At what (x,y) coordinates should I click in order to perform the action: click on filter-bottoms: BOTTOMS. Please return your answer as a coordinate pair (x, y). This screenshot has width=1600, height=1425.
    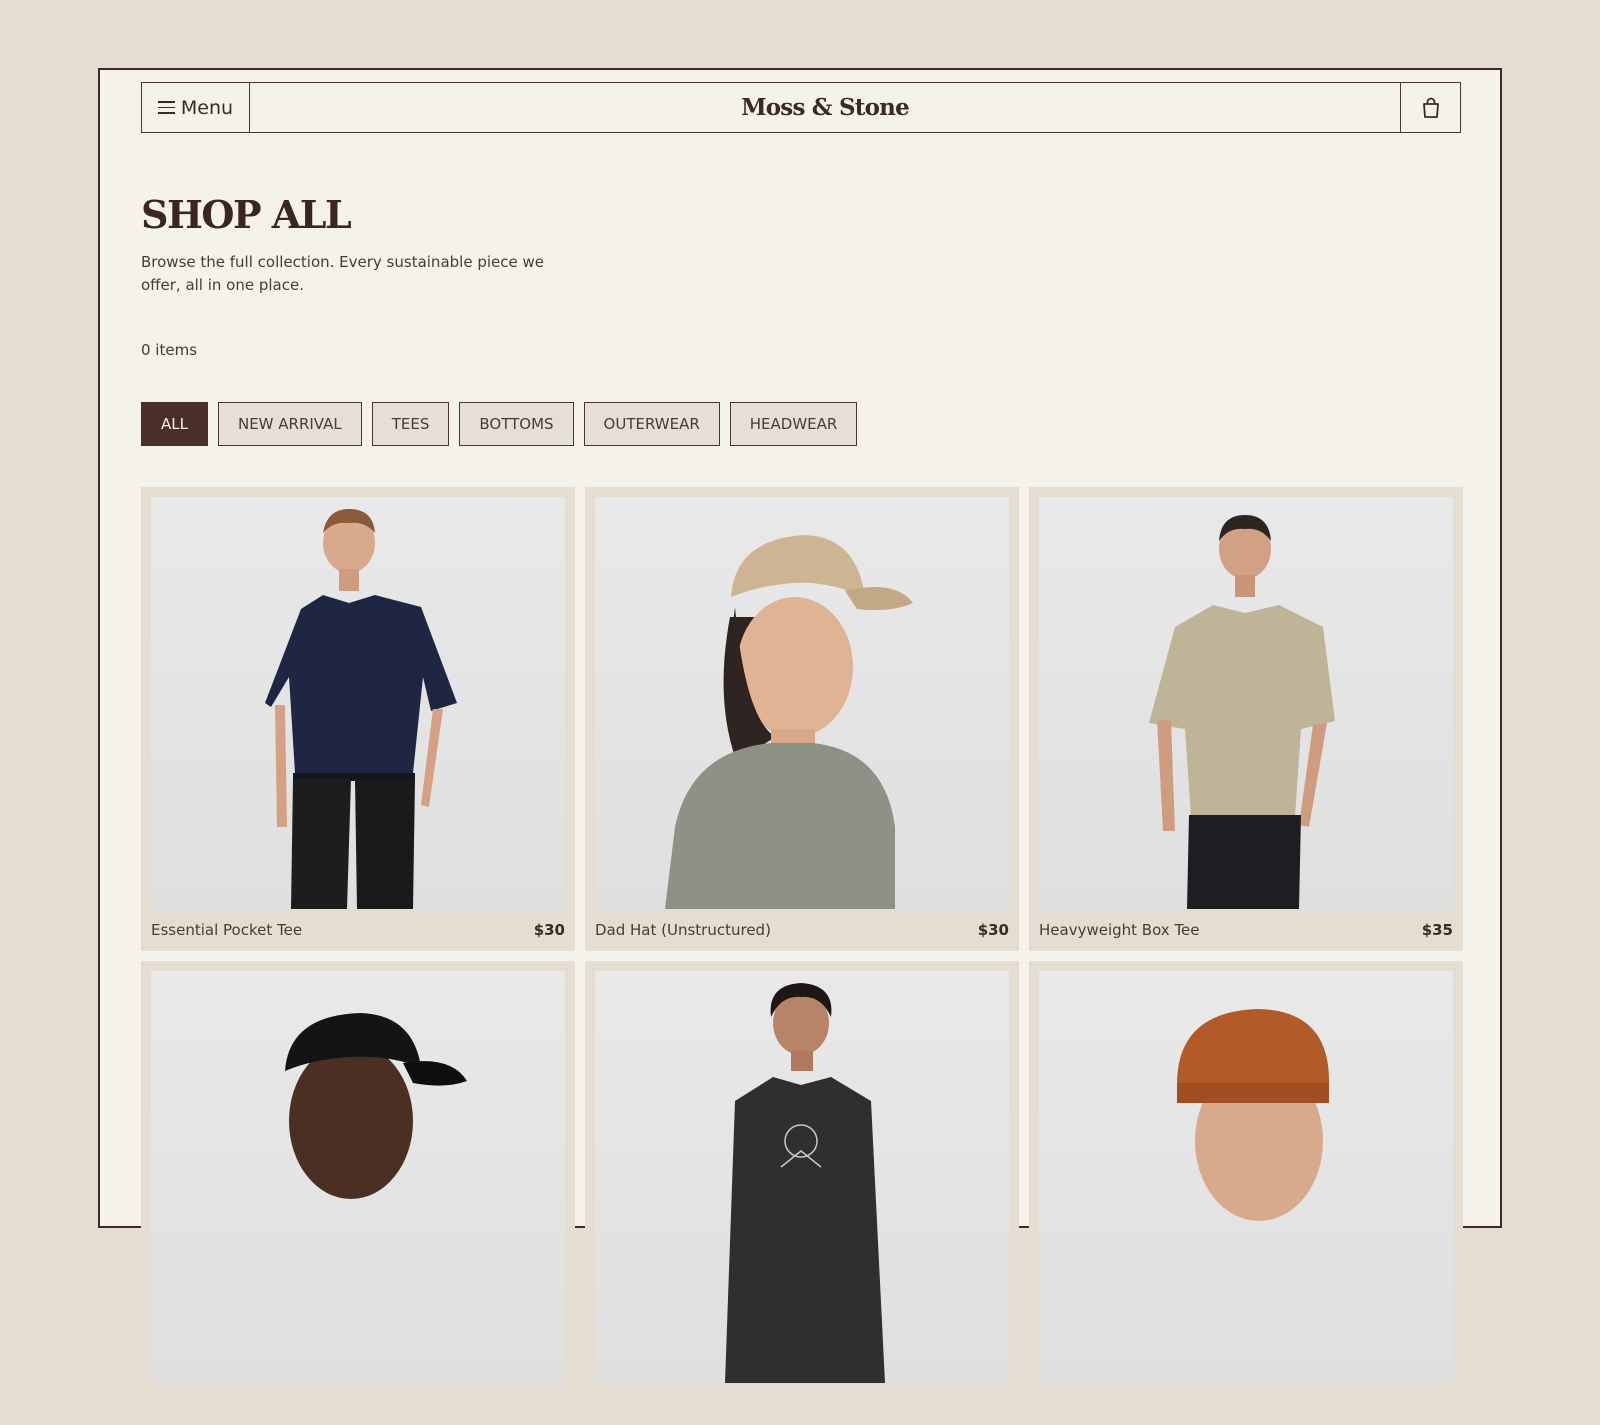
    Looking at the image, I should click on (516, 424).